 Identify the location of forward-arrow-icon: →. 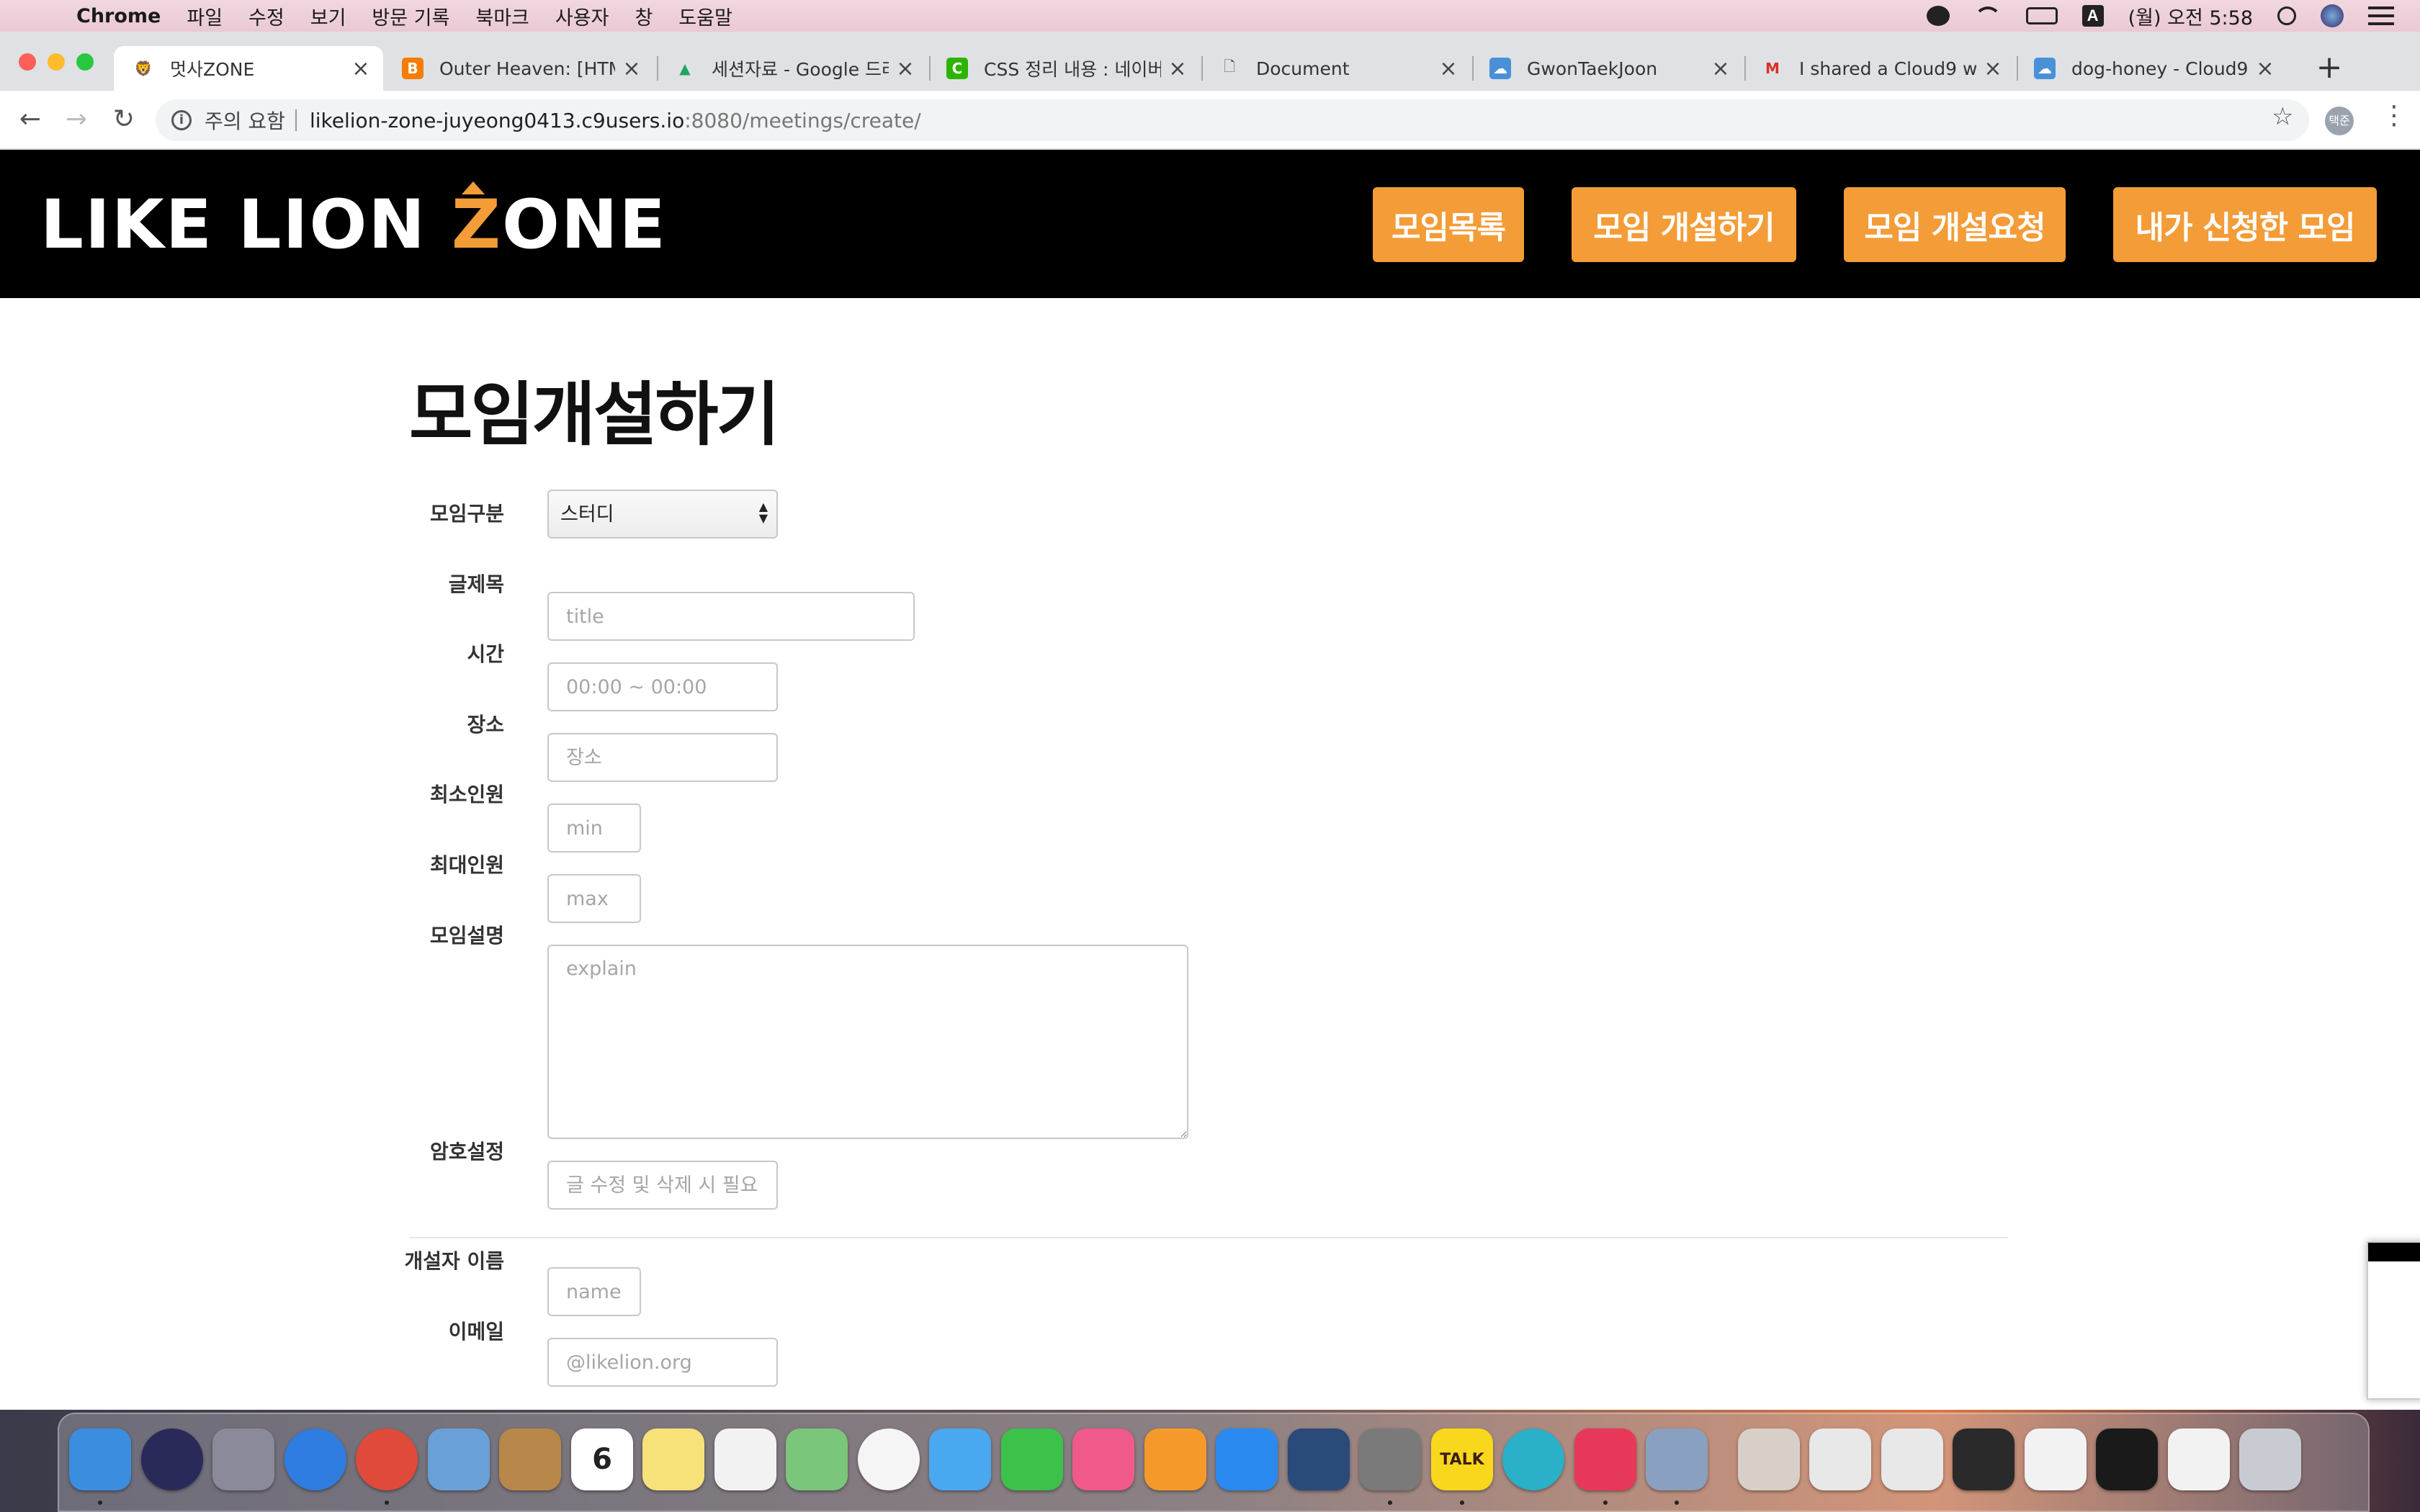
(76, 119).